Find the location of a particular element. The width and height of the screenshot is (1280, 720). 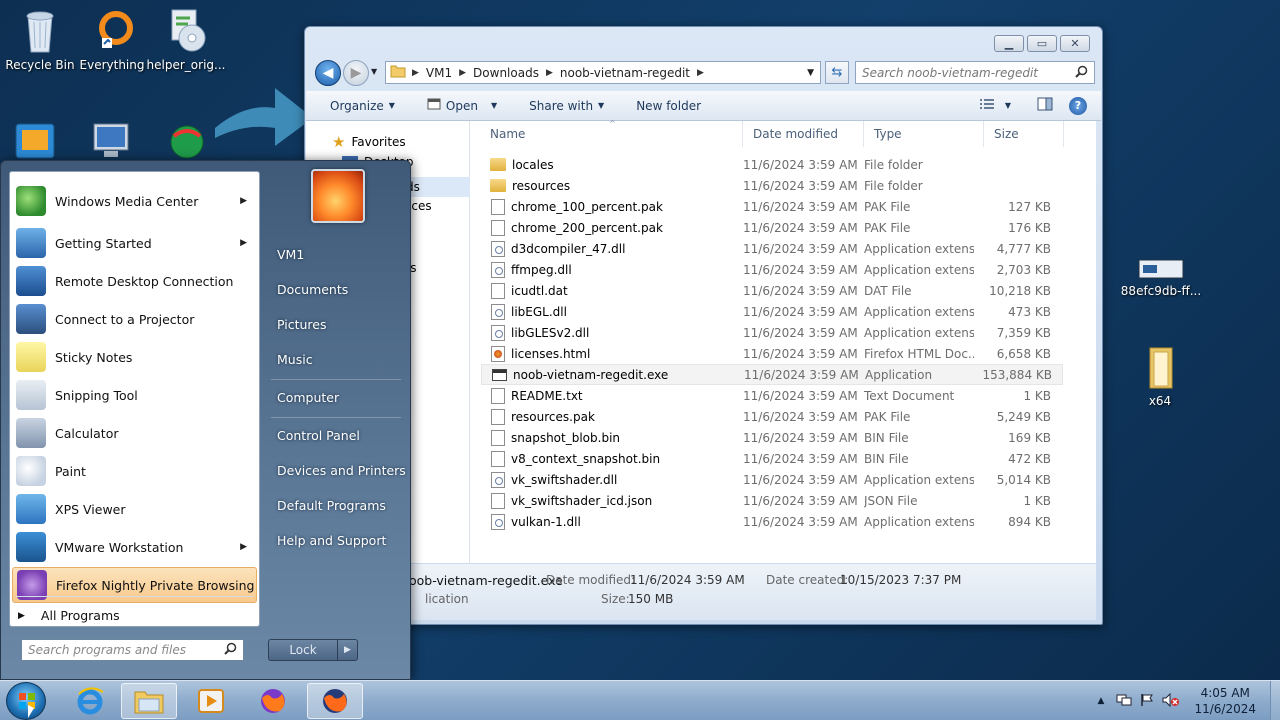

clock: 4:05 AM 11/6/2024 is located at coordinates (1225, 701).